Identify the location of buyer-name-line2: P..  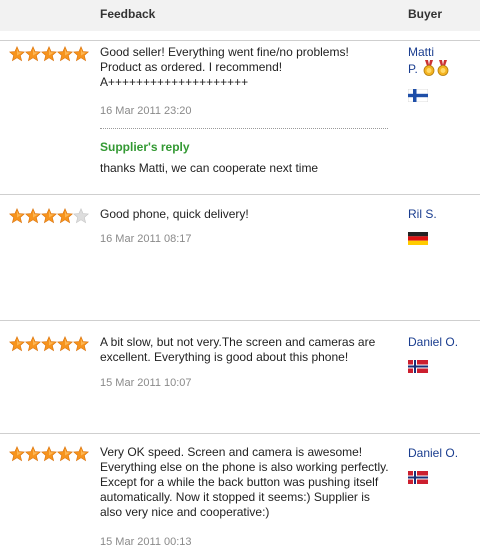
(413, 69).